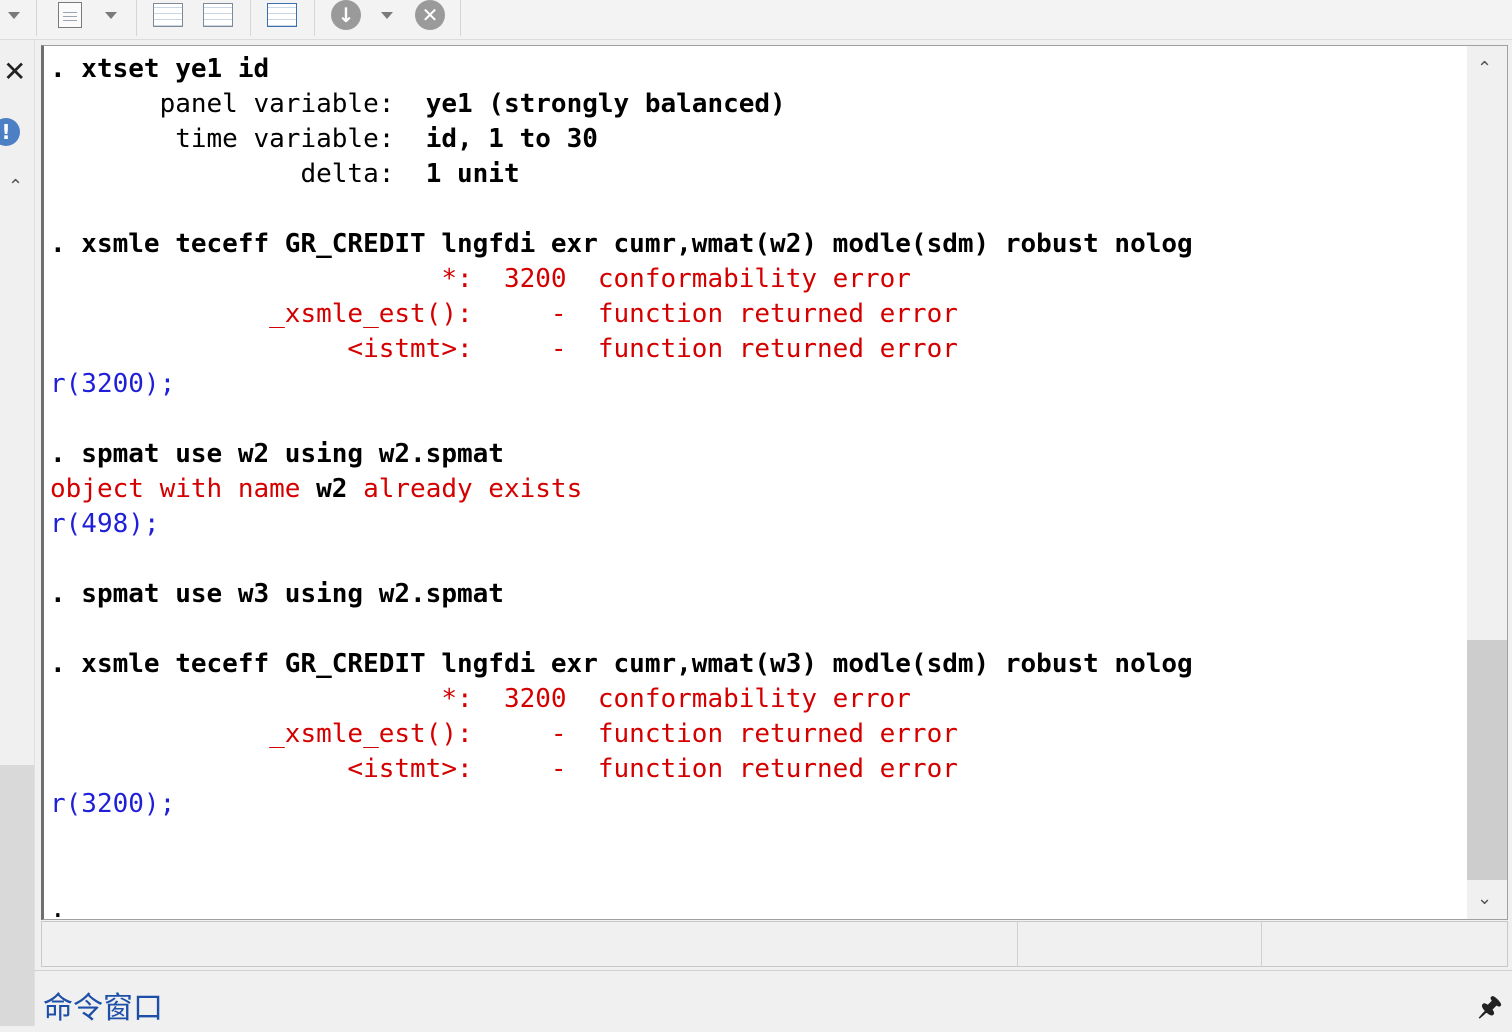 The height and width of the screenshot is (1032, 1512). Describe the element at coordinates (1487, 482) in the screenshot. I see `vertical-scrollbar: ⌃ ⌄` at that location.